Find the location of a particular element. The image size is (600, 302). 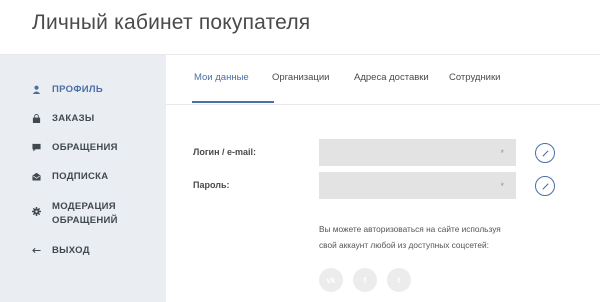

sidebar-item-moderation: МОДЕРАЦИЯ ОБРАЩЕНИЙ is located at coordinates (97, 214).